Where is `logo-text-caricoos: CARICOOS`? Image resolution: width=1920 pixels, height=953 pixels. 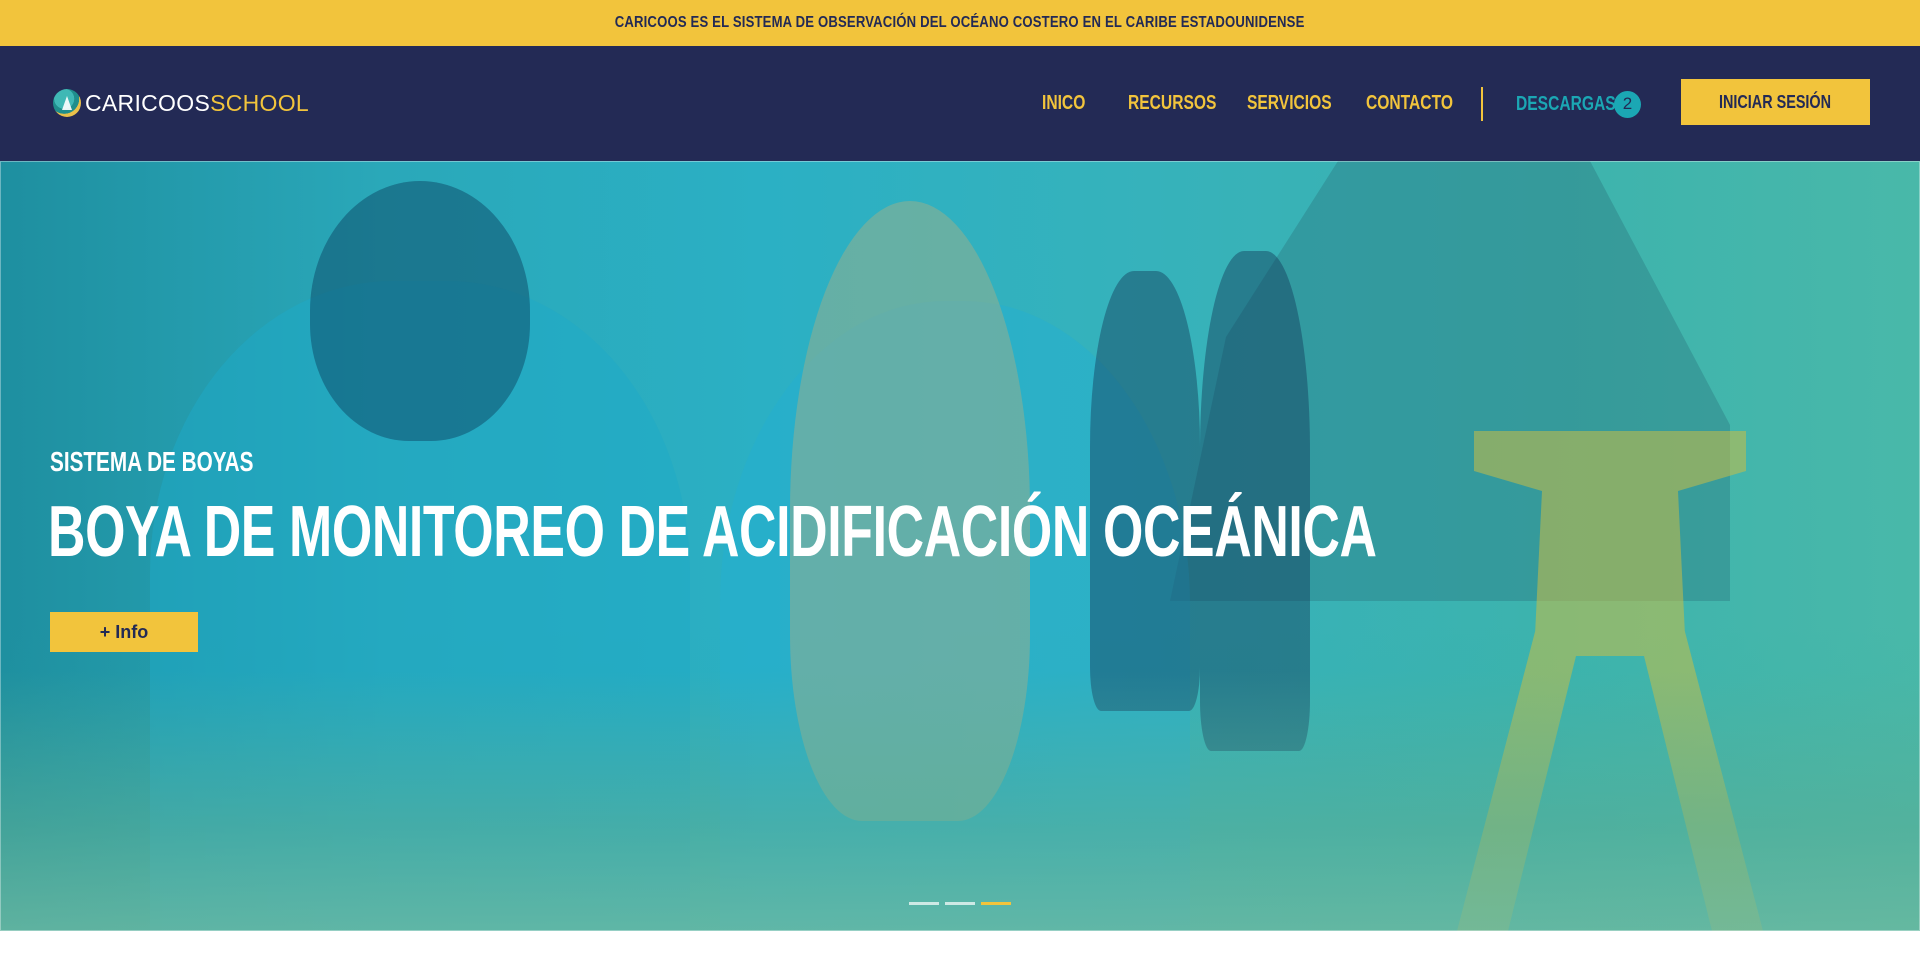
logo-text-caricoos: CARICOOS is located at coordinates (148, 102).